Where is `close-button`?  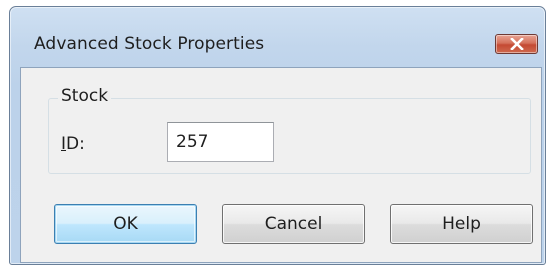 close-button is located at coordinates (516, 44).